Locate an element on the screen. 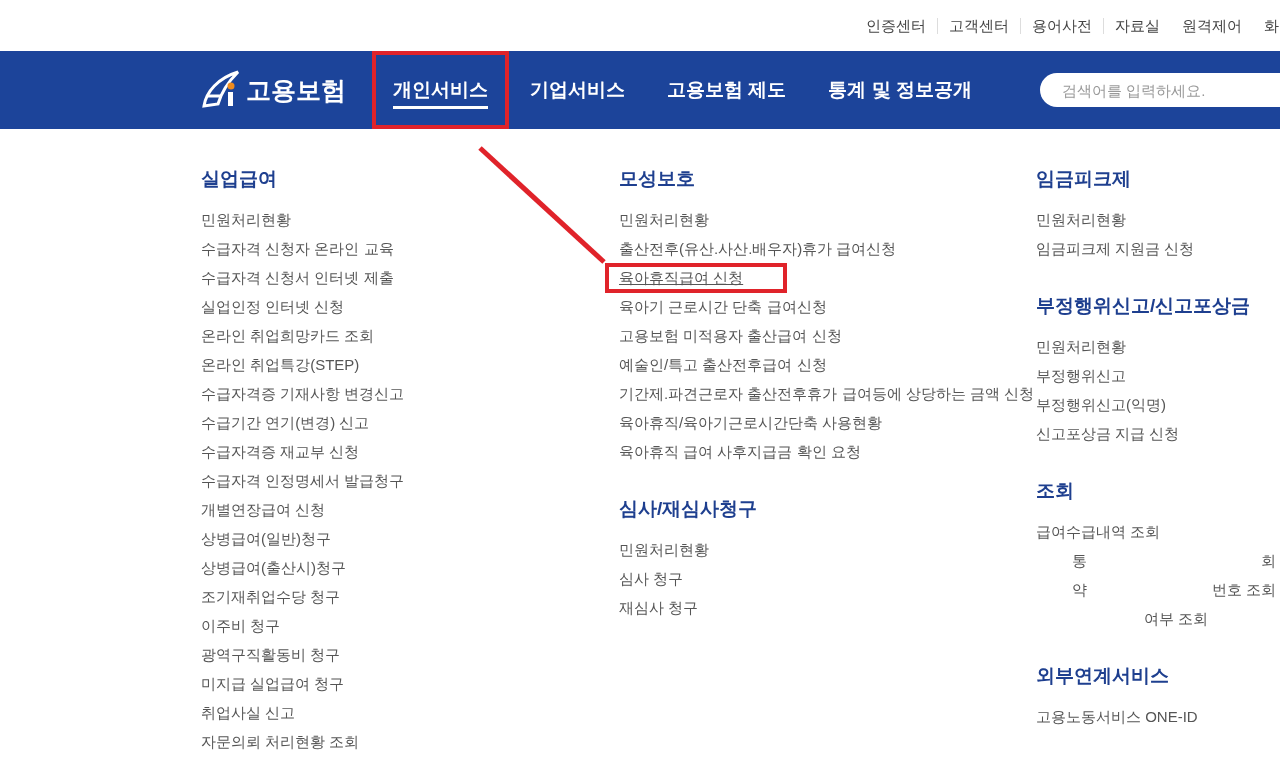  menu-link: 온라인 취업희망카드 조회 is located at coordinates (288, 335).